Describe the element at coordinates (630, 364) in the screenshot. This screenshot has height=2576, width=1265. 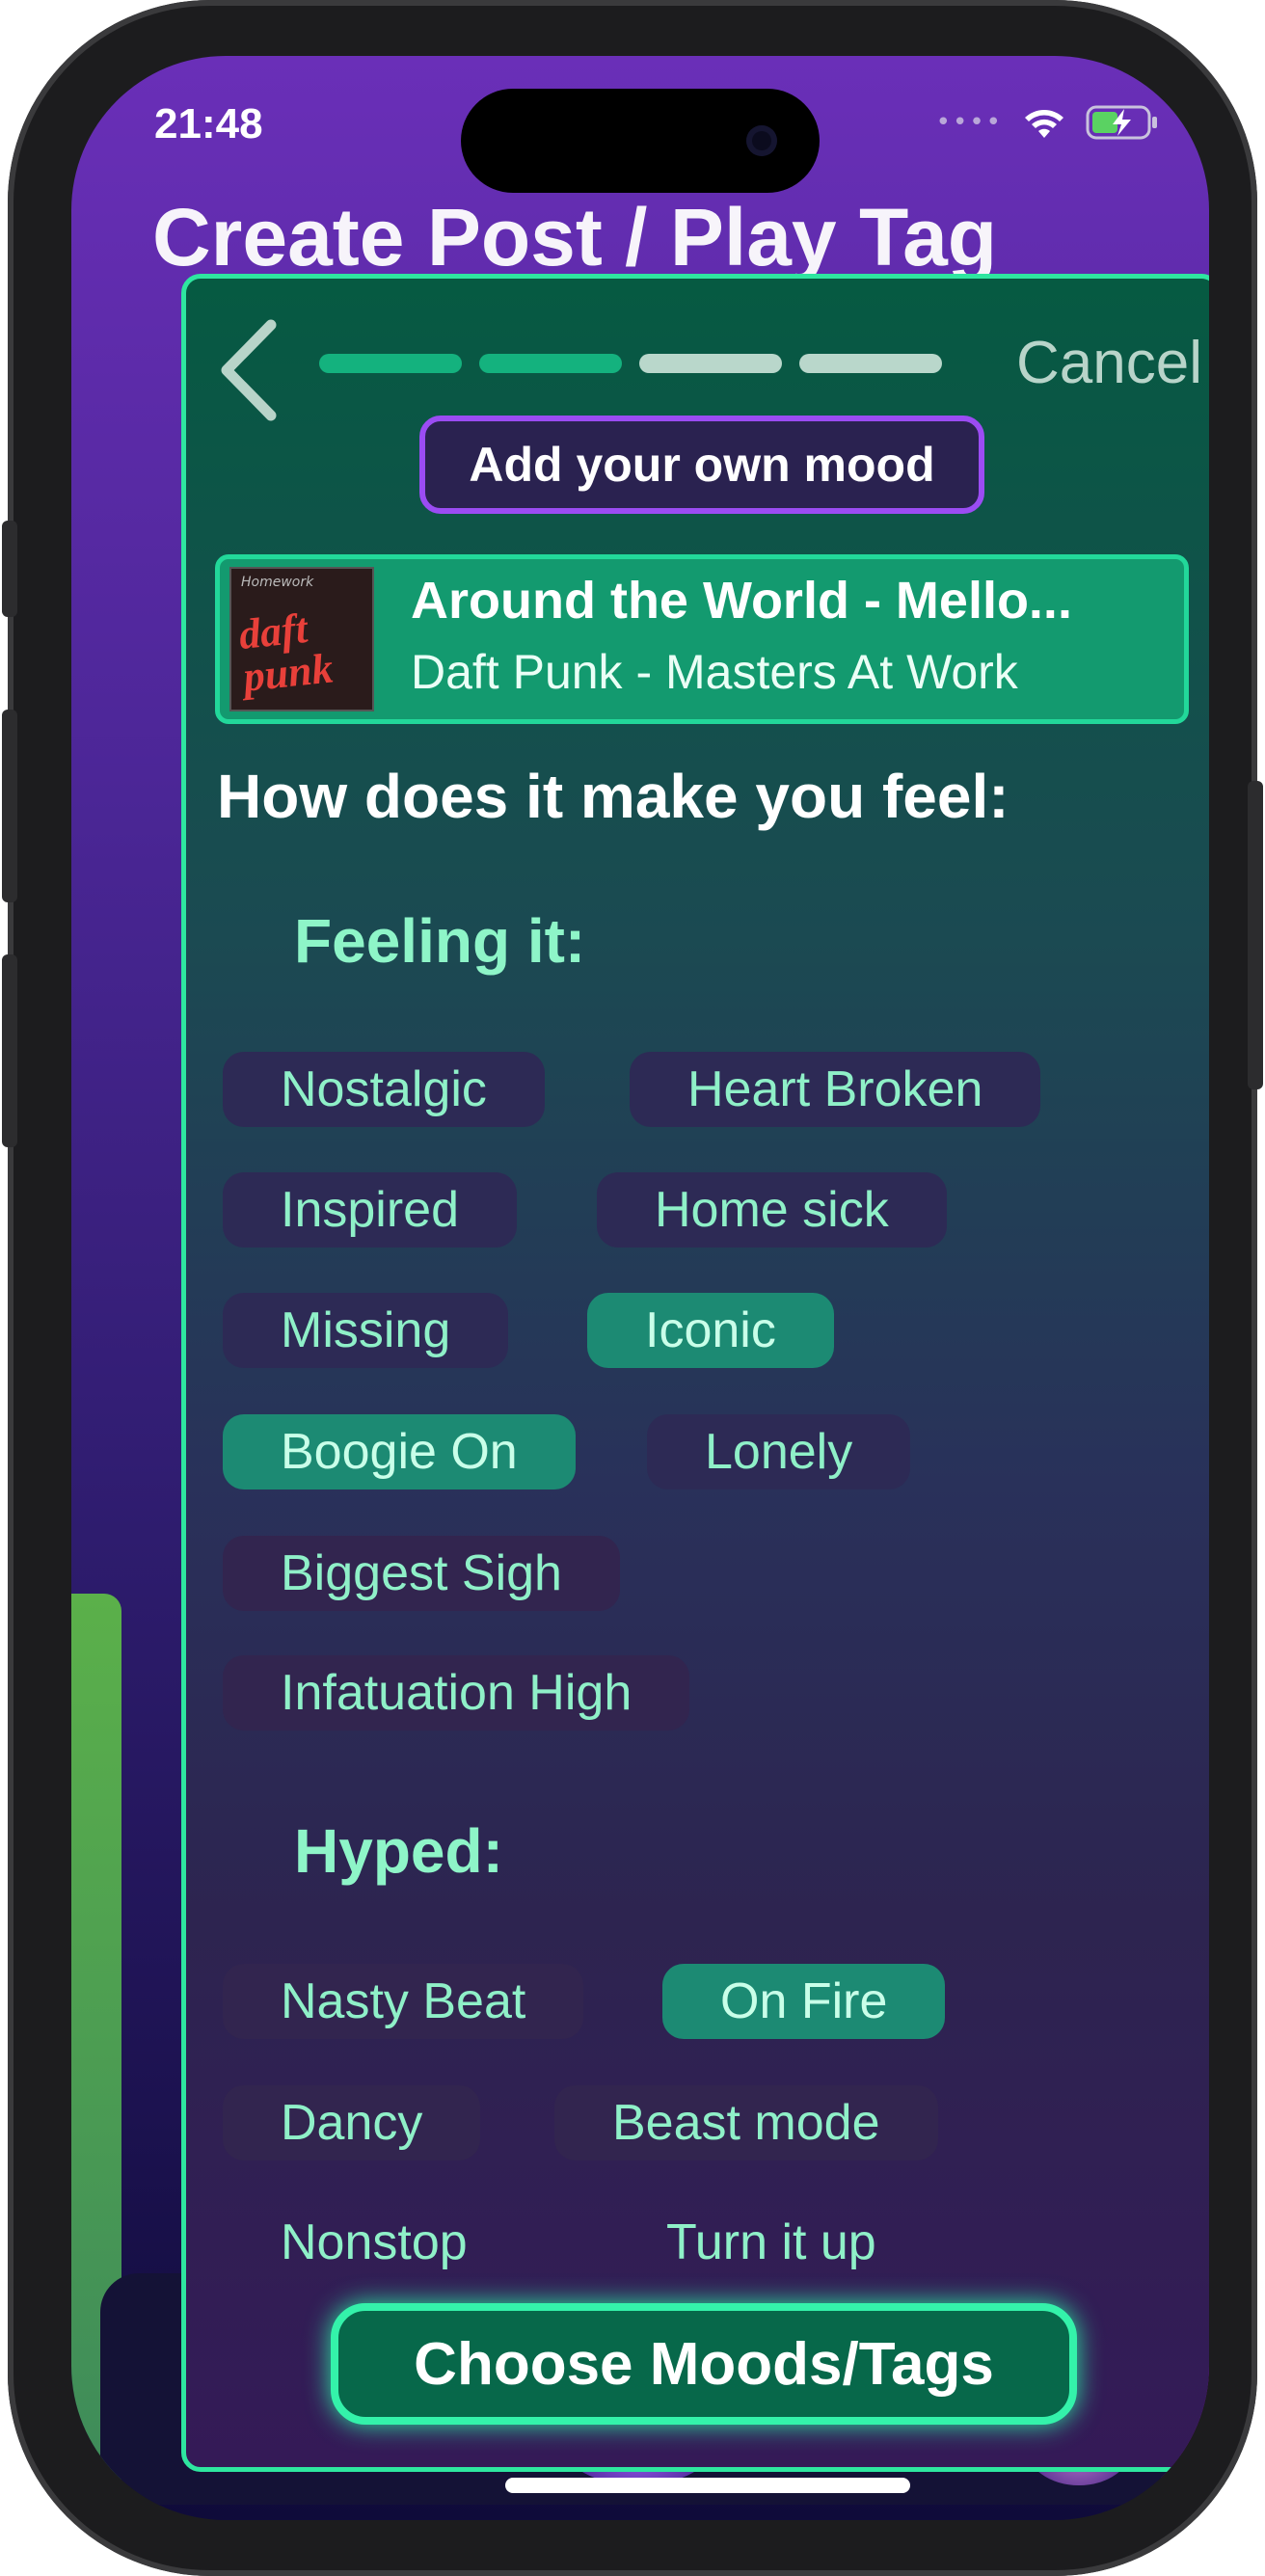
I see `step-progress` at that location.